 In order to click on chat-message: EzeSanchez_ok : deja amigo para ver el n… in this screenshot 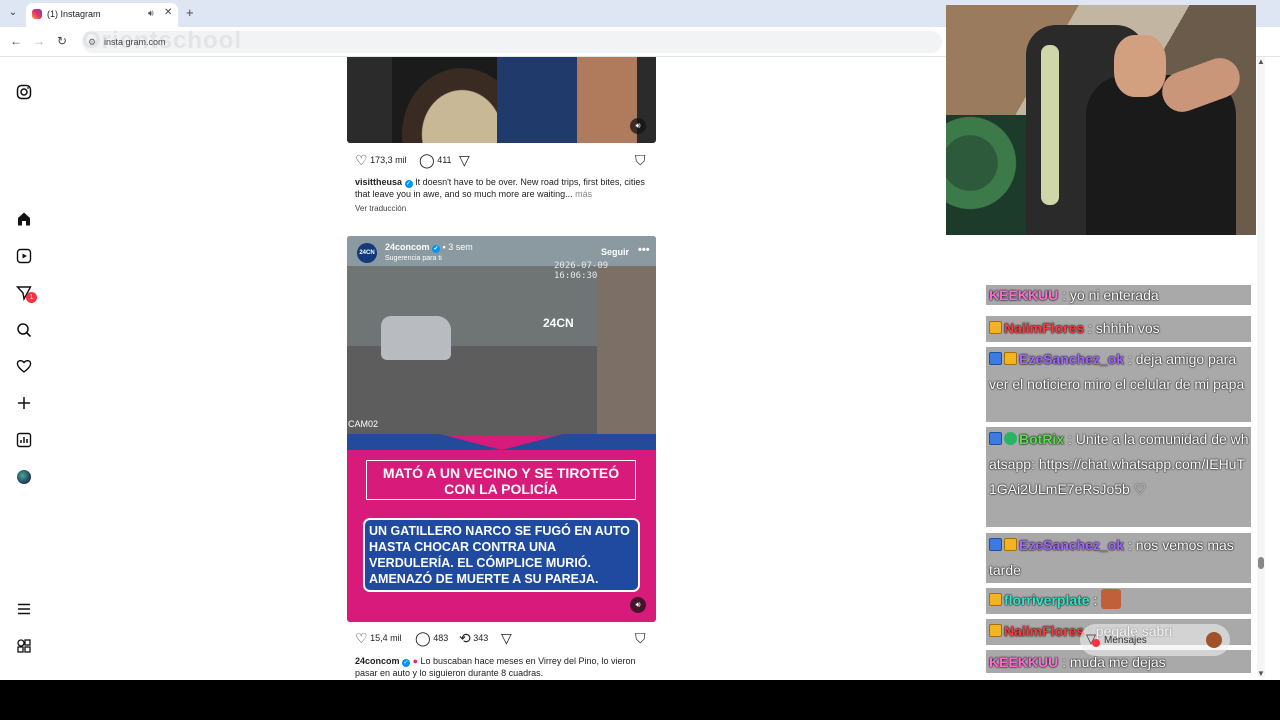, I will do `click(1118, 384)`.